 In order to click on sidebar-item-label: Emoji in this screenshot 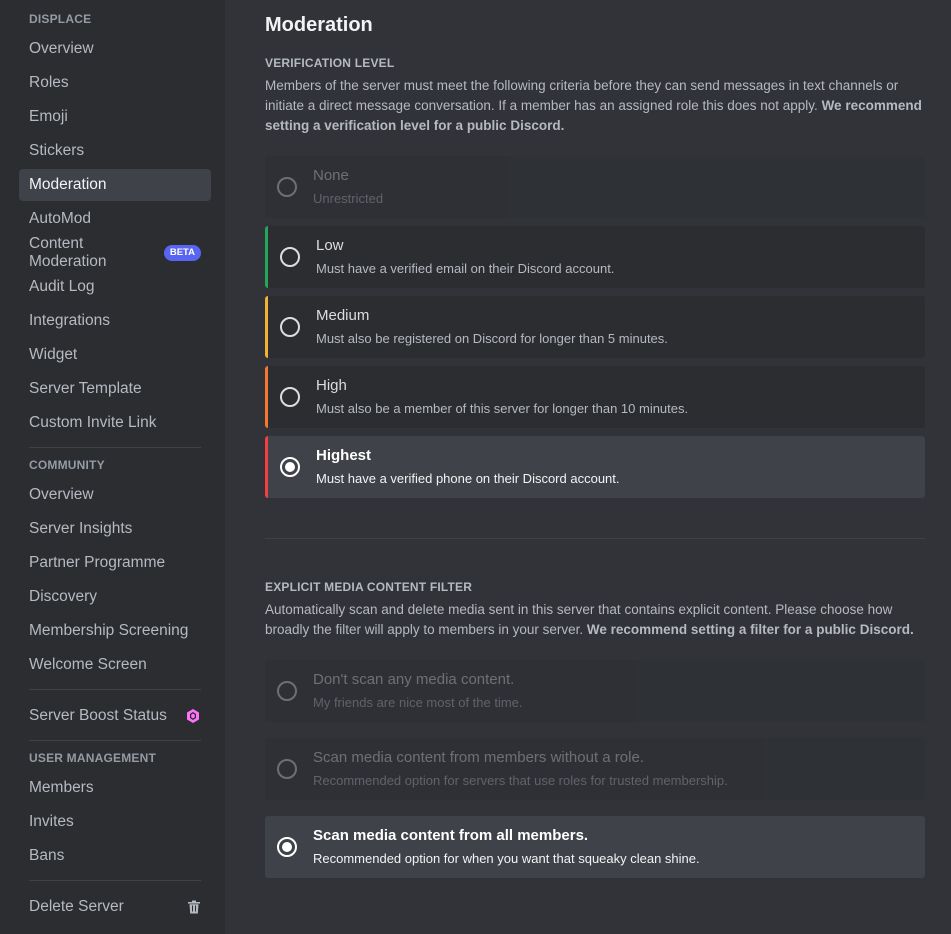, I will do `click(48, 116)`.